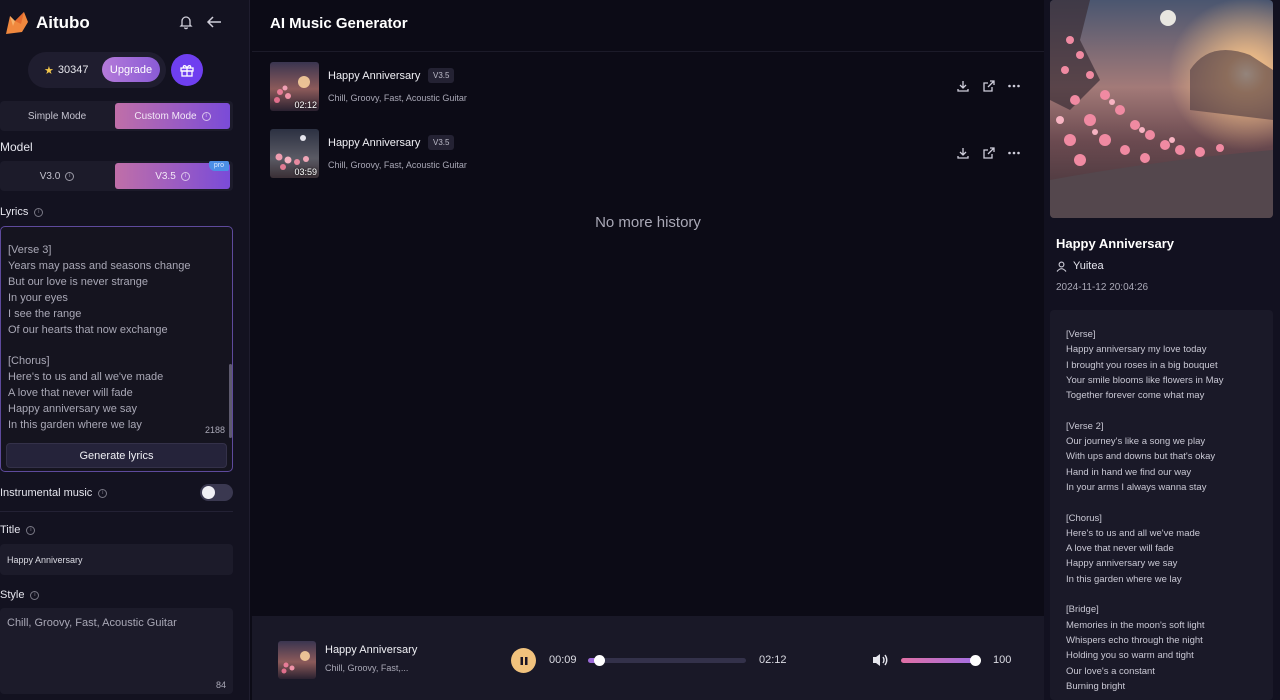  What do you see at coordinates (1088, 266) in the screenshot?
I see `author-name: Yuitea` at bounding box center [1088, 266].